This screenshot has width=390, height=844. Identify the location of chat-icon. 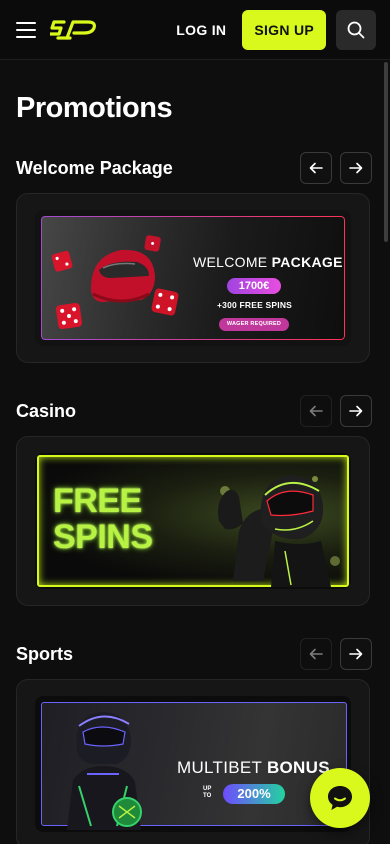
(340, 798).